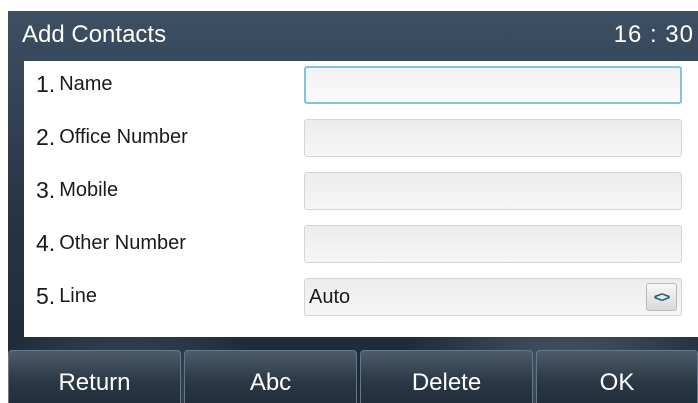 The height and width of the screenshot is (403, 698). What do you see at coordinates (493, 244) in the screenshot?
I see `other-number-field` at bounding box center [493, 244].